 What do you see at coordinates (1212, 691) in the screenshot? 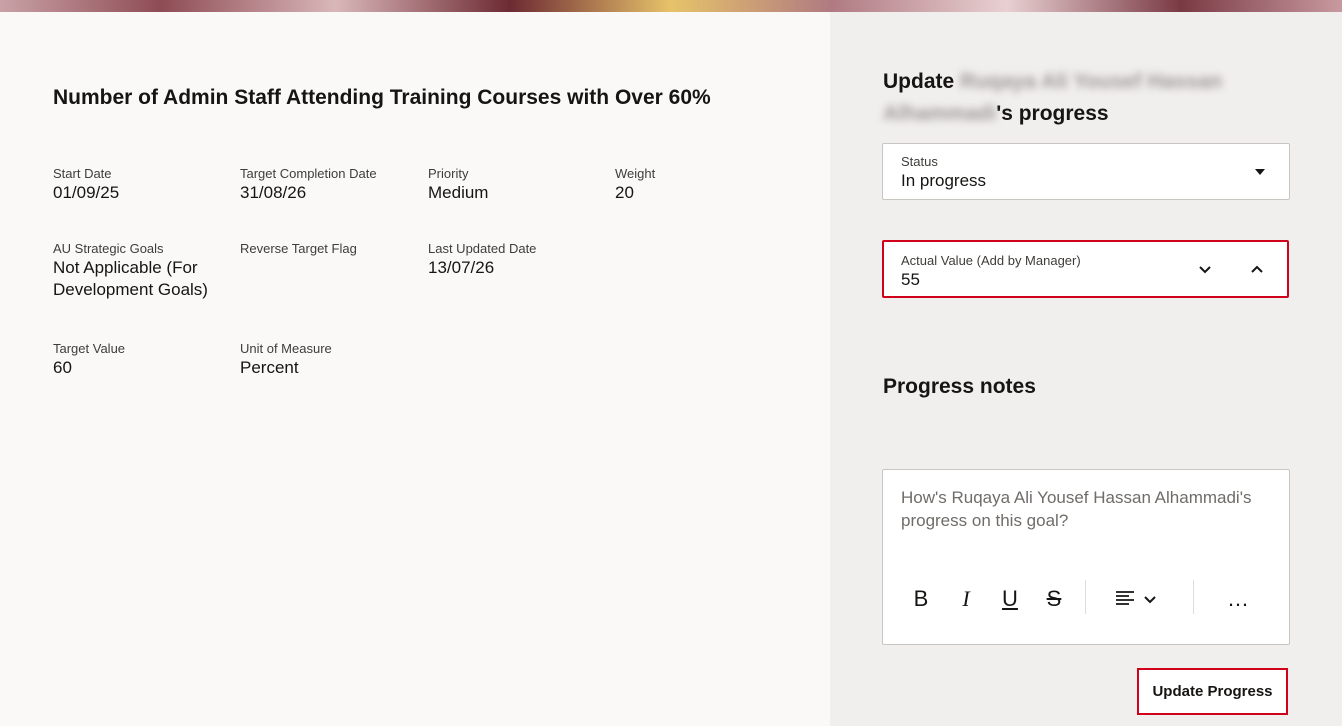
I see `update-progress-button: Update Progress` at bounding box center [1212, 691].